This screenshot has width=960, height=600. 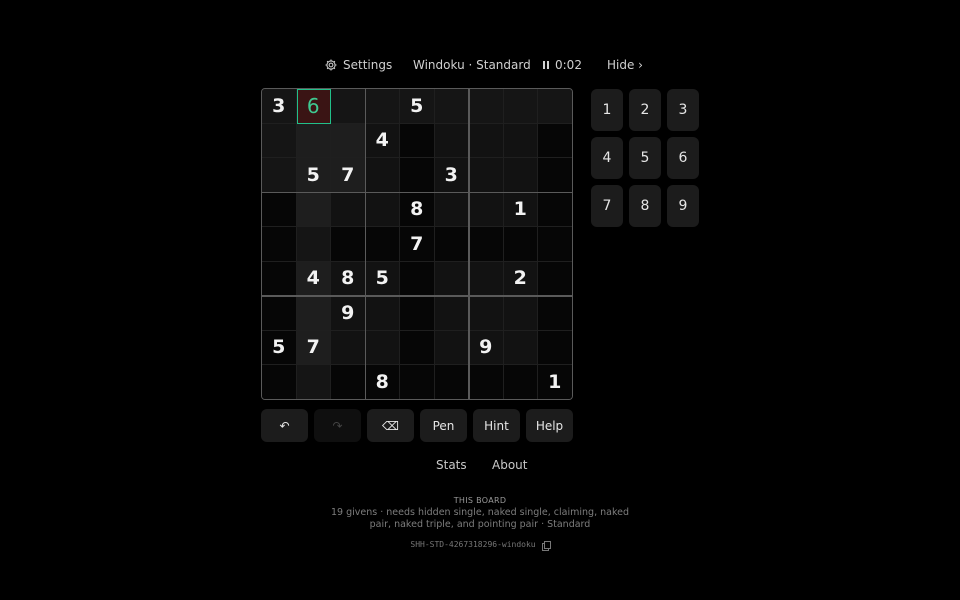 What do you see at coordinates (382, 347) in the screenshot?
I see `cell-r8c4` at bounding box center [382, 347].